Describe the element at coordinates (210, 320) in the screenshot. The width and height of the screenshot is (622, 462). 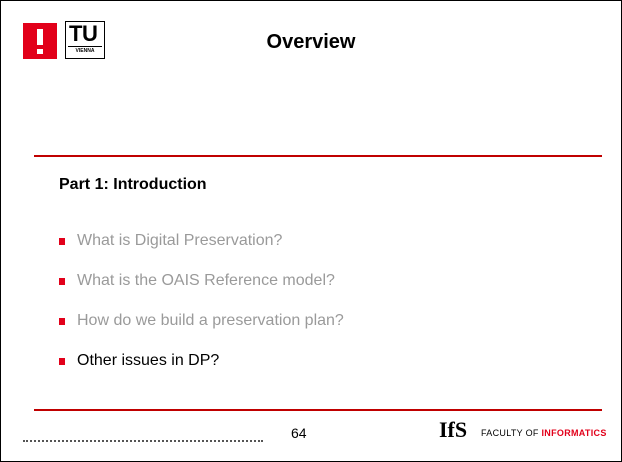
I see `bullet-text: How do we build a preservation plan?` at that location.